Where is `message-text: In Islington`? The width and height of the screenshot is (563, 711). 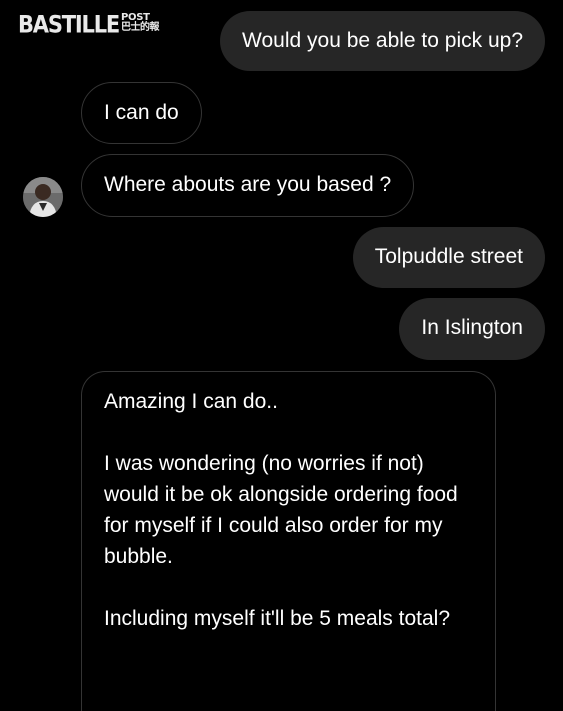
message-text: In Islington is located at coordinates (472, 327).